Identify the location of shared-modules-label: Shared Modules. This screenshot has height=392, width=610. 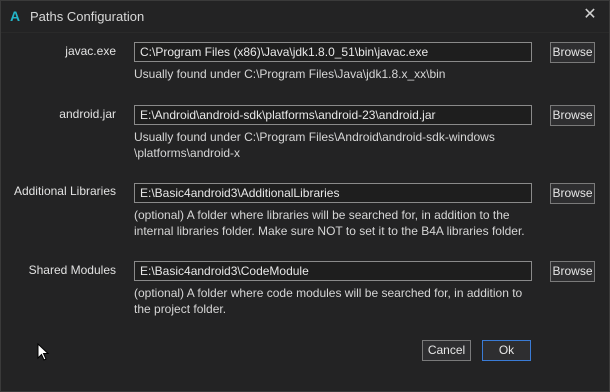
(72, 270).